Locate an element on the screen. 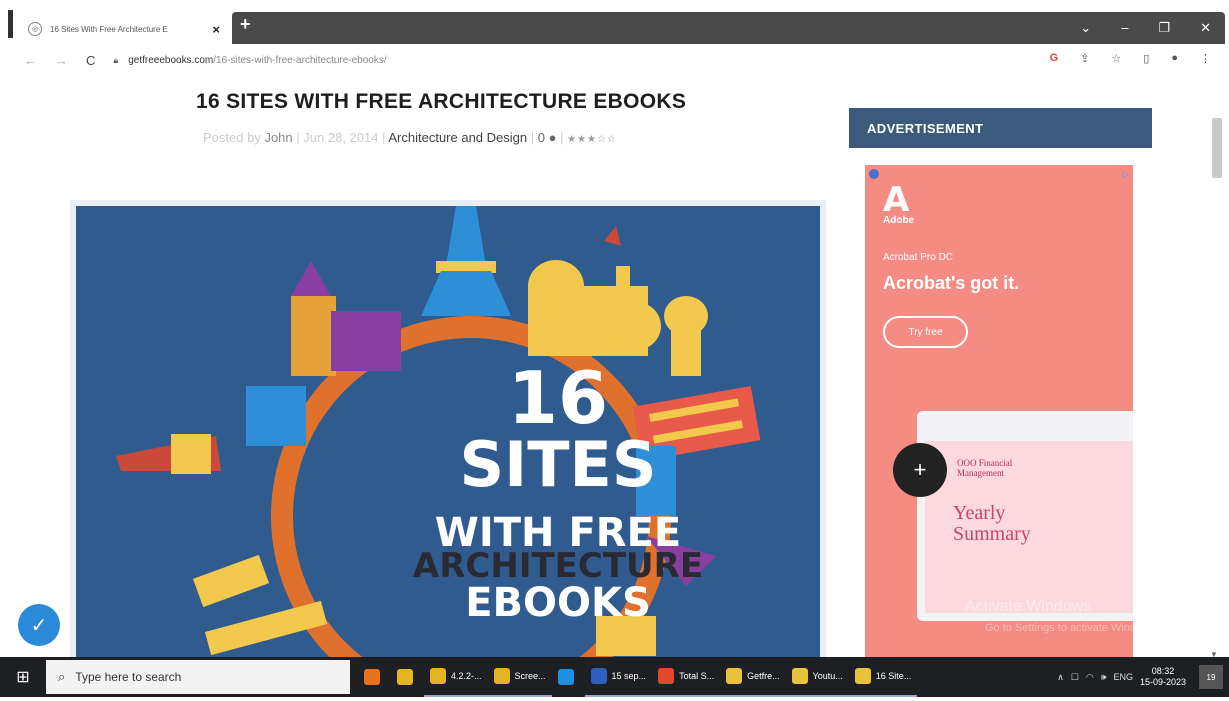 The height and width of the screenshot is (701, 1229). chrome-app-2-icon is located at coordinates (799, 676).